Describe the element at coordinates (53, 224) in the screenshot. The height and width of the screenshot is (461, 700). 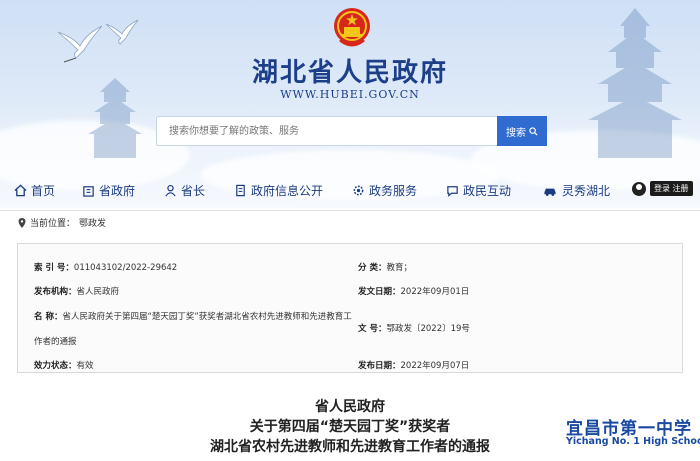
I see `breadcrumb-prefix: 当前位置：` at that location.